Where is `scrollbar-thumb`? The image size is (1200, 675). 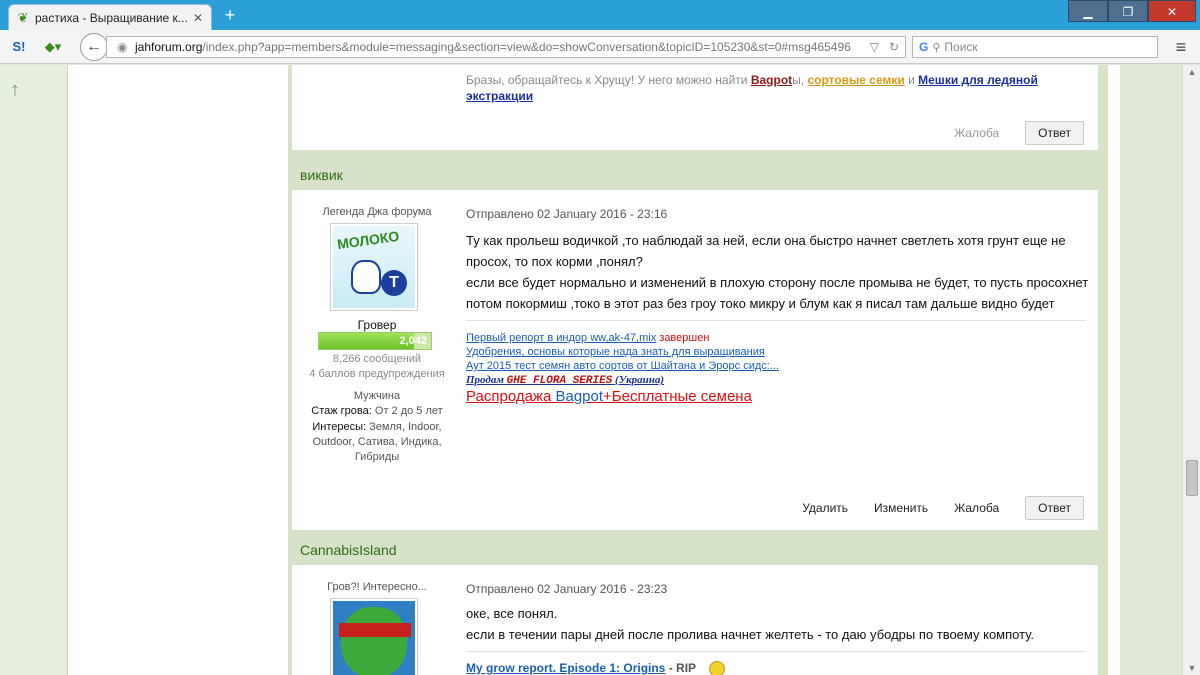 scrollbar-thumb is located at coordinates (1192, 478).